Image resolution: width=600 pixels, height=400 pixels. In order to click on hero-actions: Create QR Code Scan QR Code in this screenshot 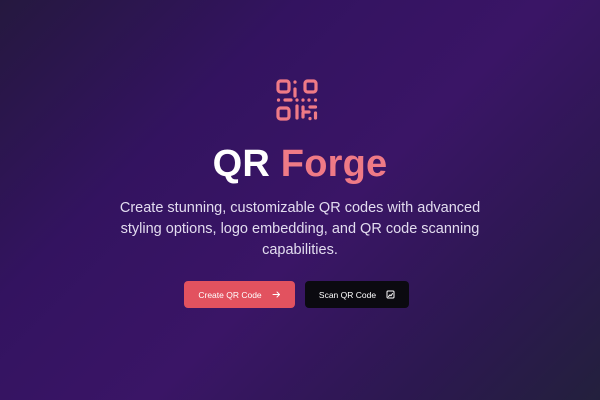, I will do `click(300, 295)`.